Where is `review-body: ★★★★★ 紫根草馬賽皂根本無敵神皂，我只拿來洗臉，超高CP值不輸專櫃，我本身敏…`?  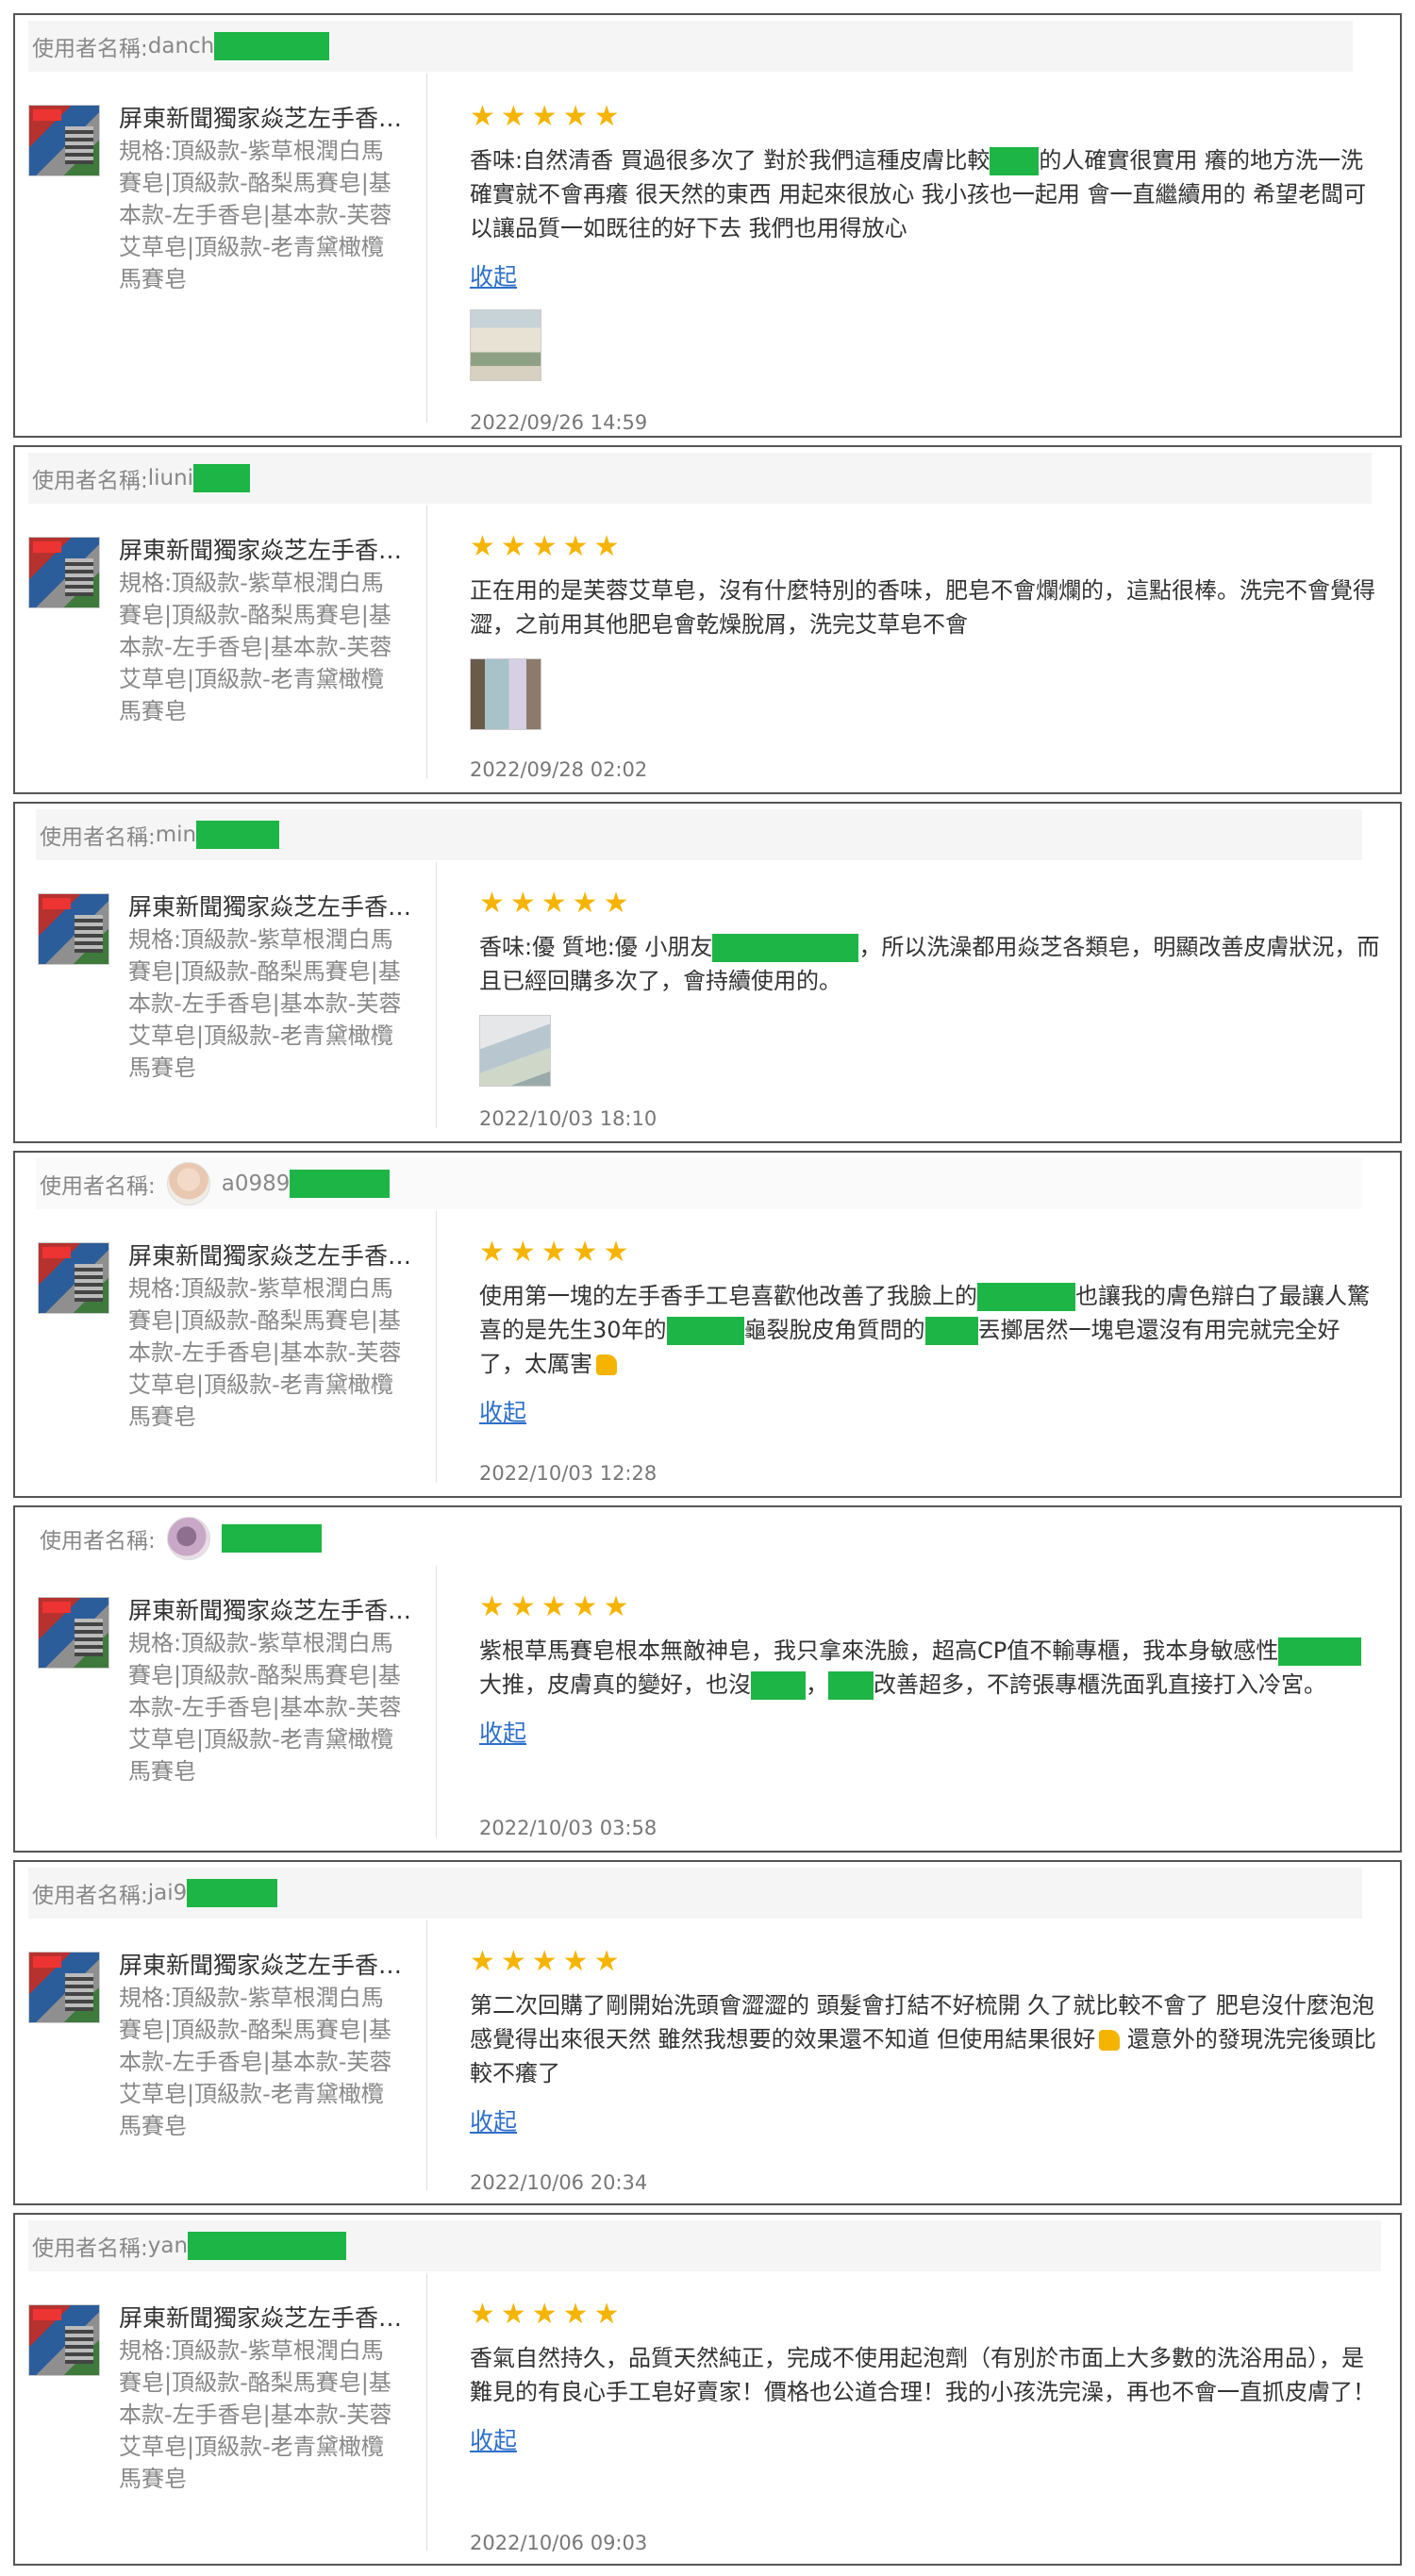 review-body: ★★★★★ 紫根草馬賽皂根本無敵神皂，我只拿來洗臉，超高CP值不輸專櫃，我本身敏… is located at coordinates (930, 1669).